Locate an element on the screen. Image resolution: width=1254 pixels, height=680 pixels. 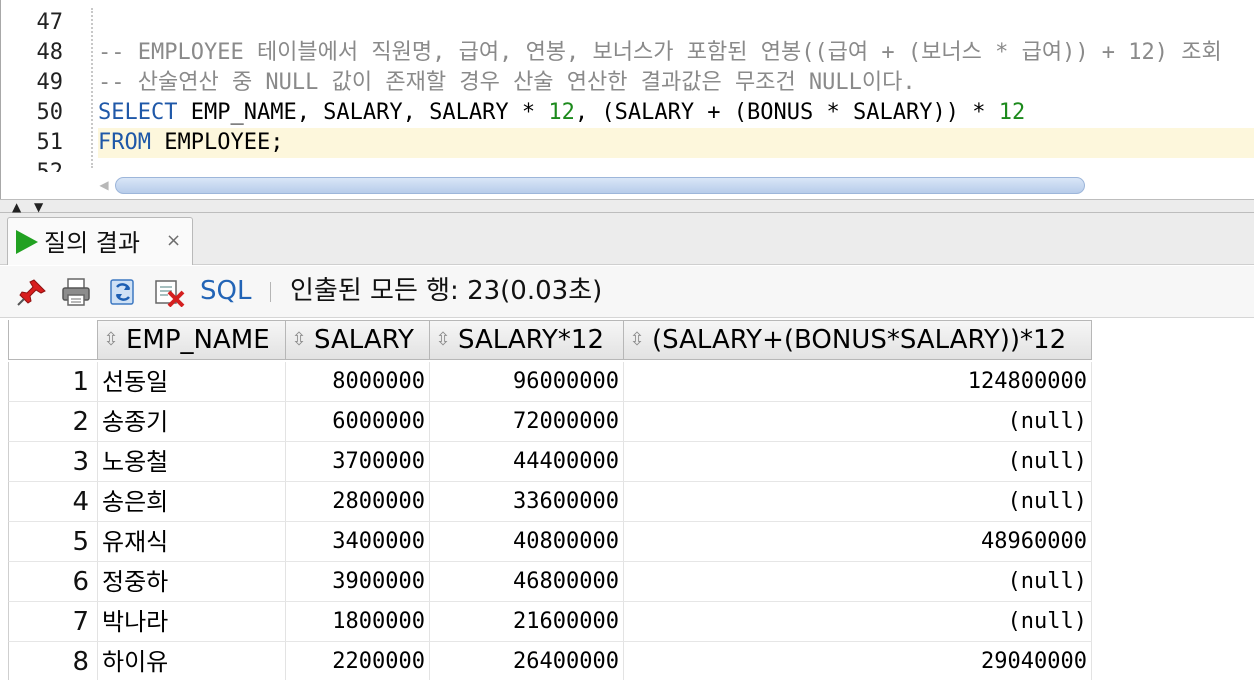
code-text: EMPLOYEE; is located at coordinates (217, 142).